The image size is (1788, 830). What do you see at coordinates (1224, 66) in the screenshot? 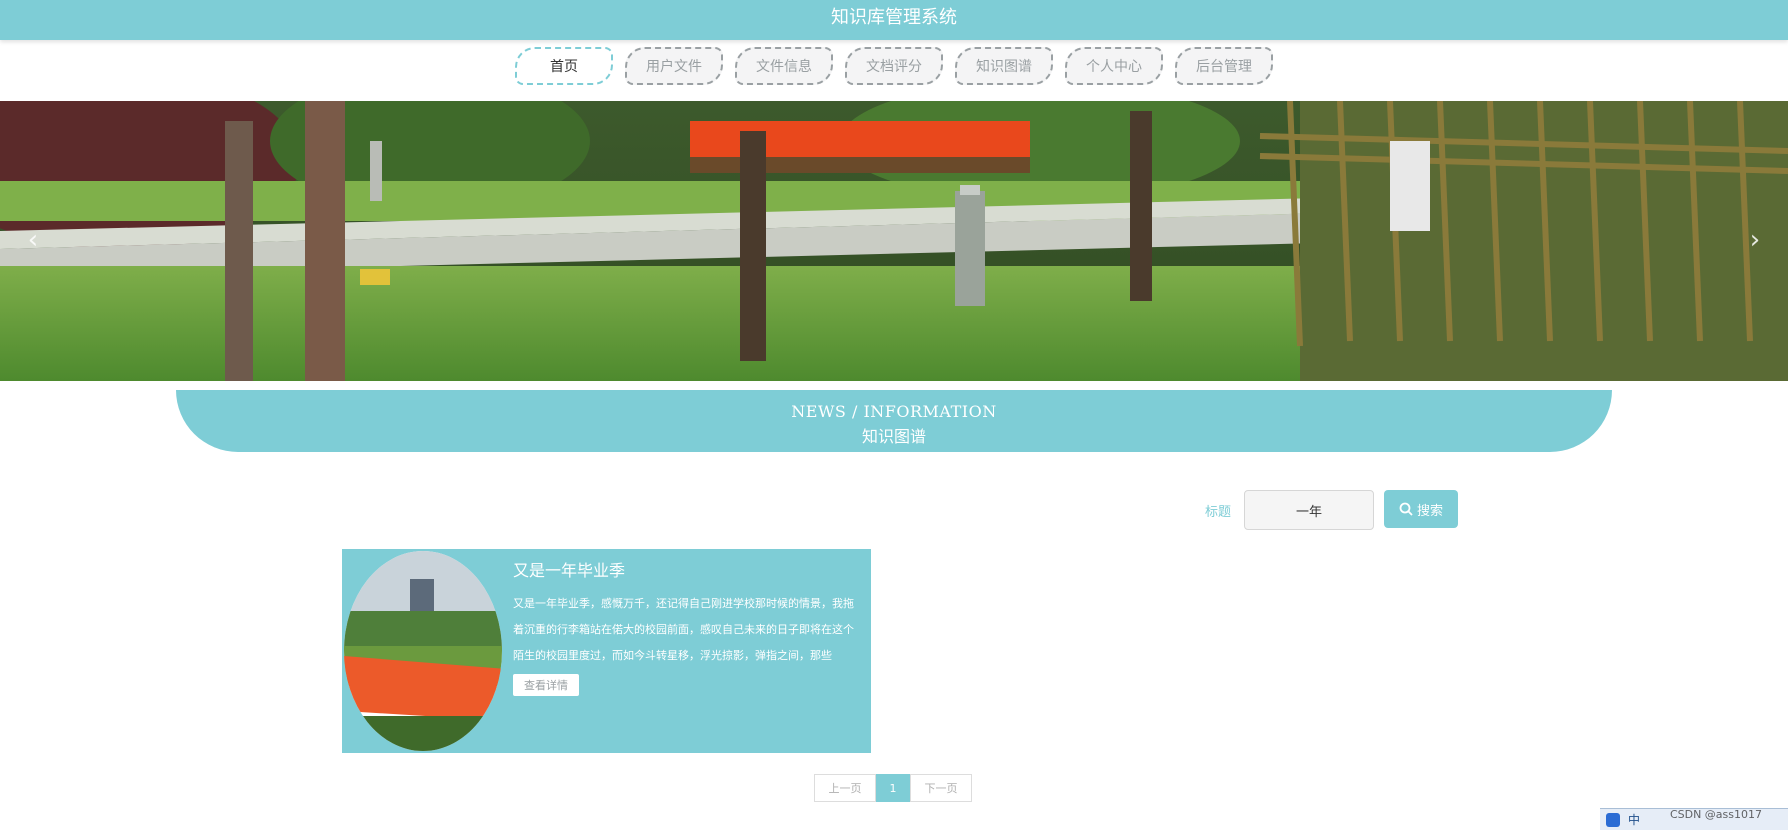
I see `nav-item-admin: 后台管理` at bounding box center [1224, 66].